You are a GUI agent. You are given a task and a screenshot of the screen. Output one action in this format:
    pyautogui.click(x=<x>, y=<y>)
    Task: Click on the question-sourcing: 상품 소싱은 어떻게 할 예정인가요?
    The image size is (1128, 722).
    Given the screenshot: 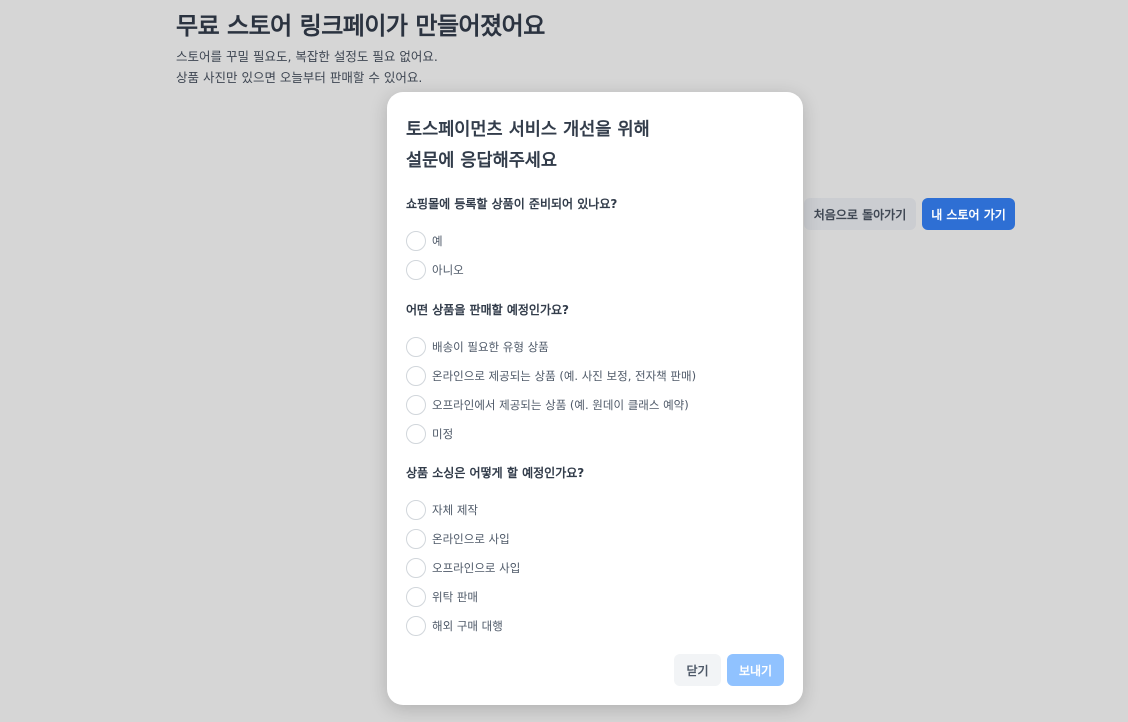 What is the action you would take?
    pyautogui.click(x=495, y=473)
    